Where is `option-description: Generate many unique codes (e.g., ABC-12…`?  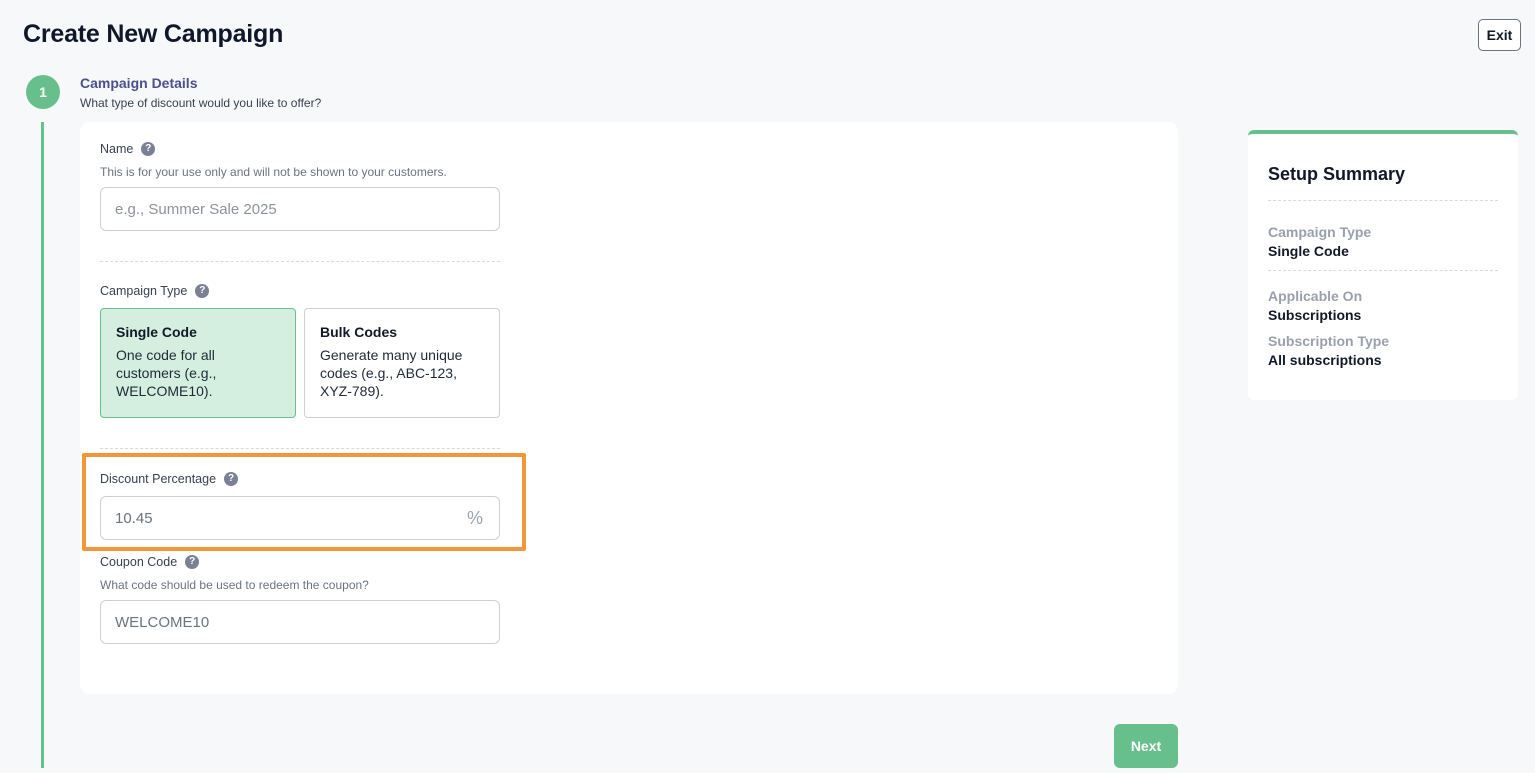 option-description: Generate many unique codes (e.g., ABC-12… is located at coordinates (391, 373).